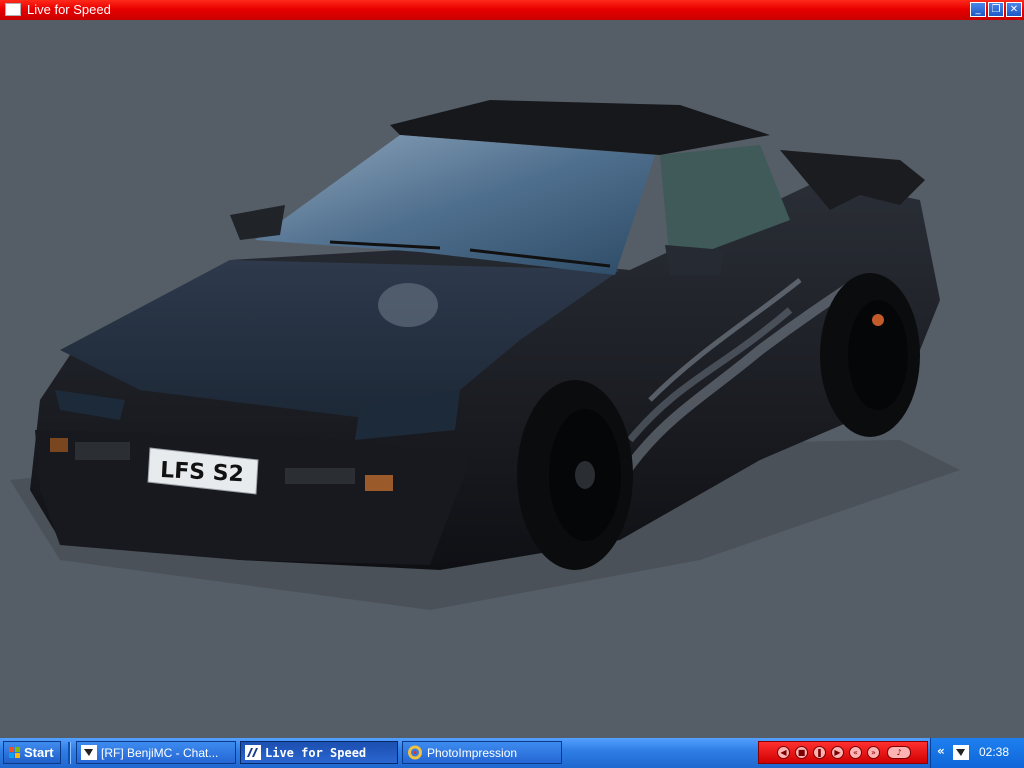  I want to click on chat-app-icon, so click(89, 752).